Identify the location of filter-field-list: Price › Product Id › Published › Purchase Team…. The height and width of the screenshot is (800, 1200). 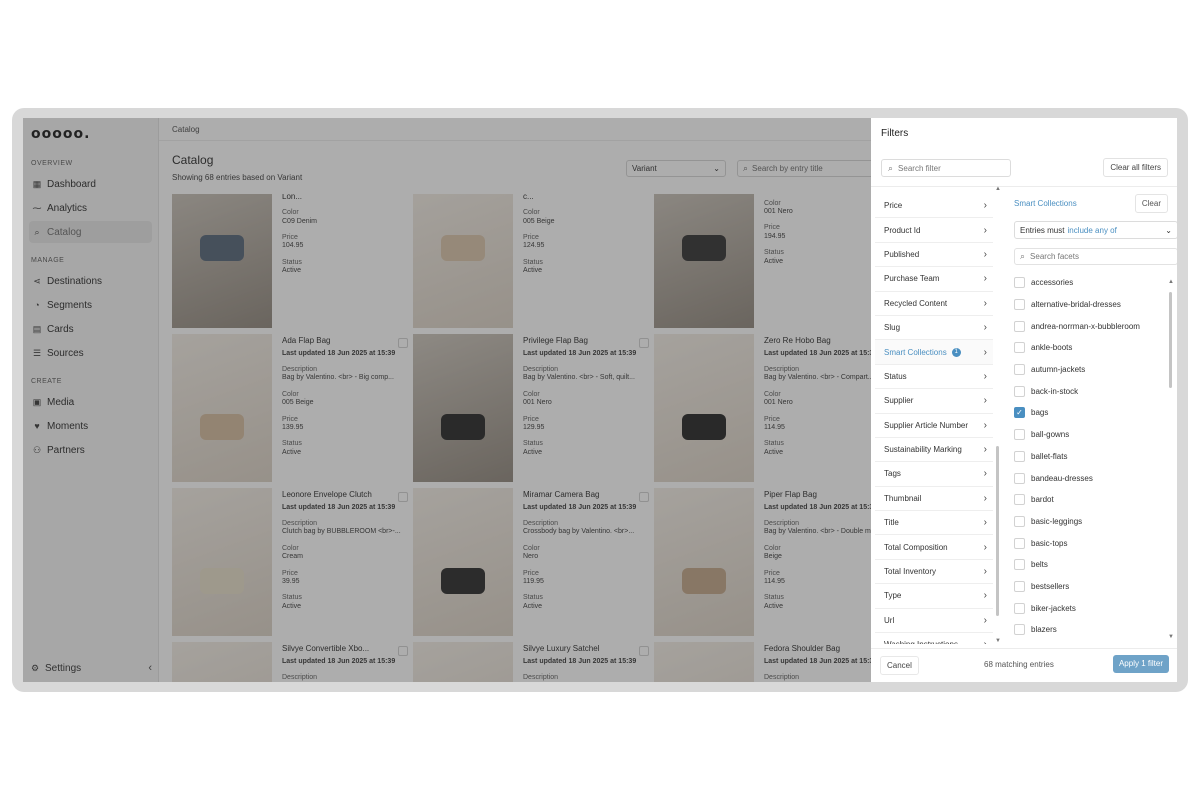
(934, 419).